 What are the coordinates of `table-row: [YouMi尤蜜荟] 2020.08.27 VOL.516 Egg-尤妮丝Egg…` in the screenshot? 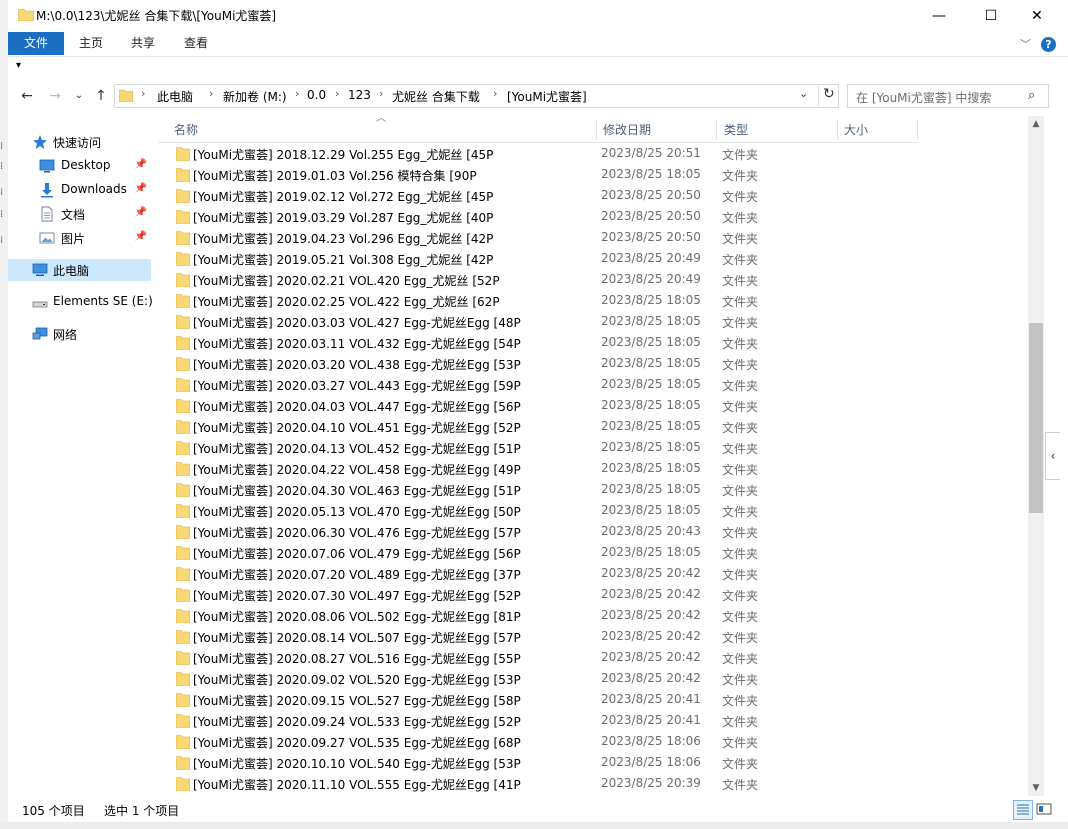 It's located at (543, 657).